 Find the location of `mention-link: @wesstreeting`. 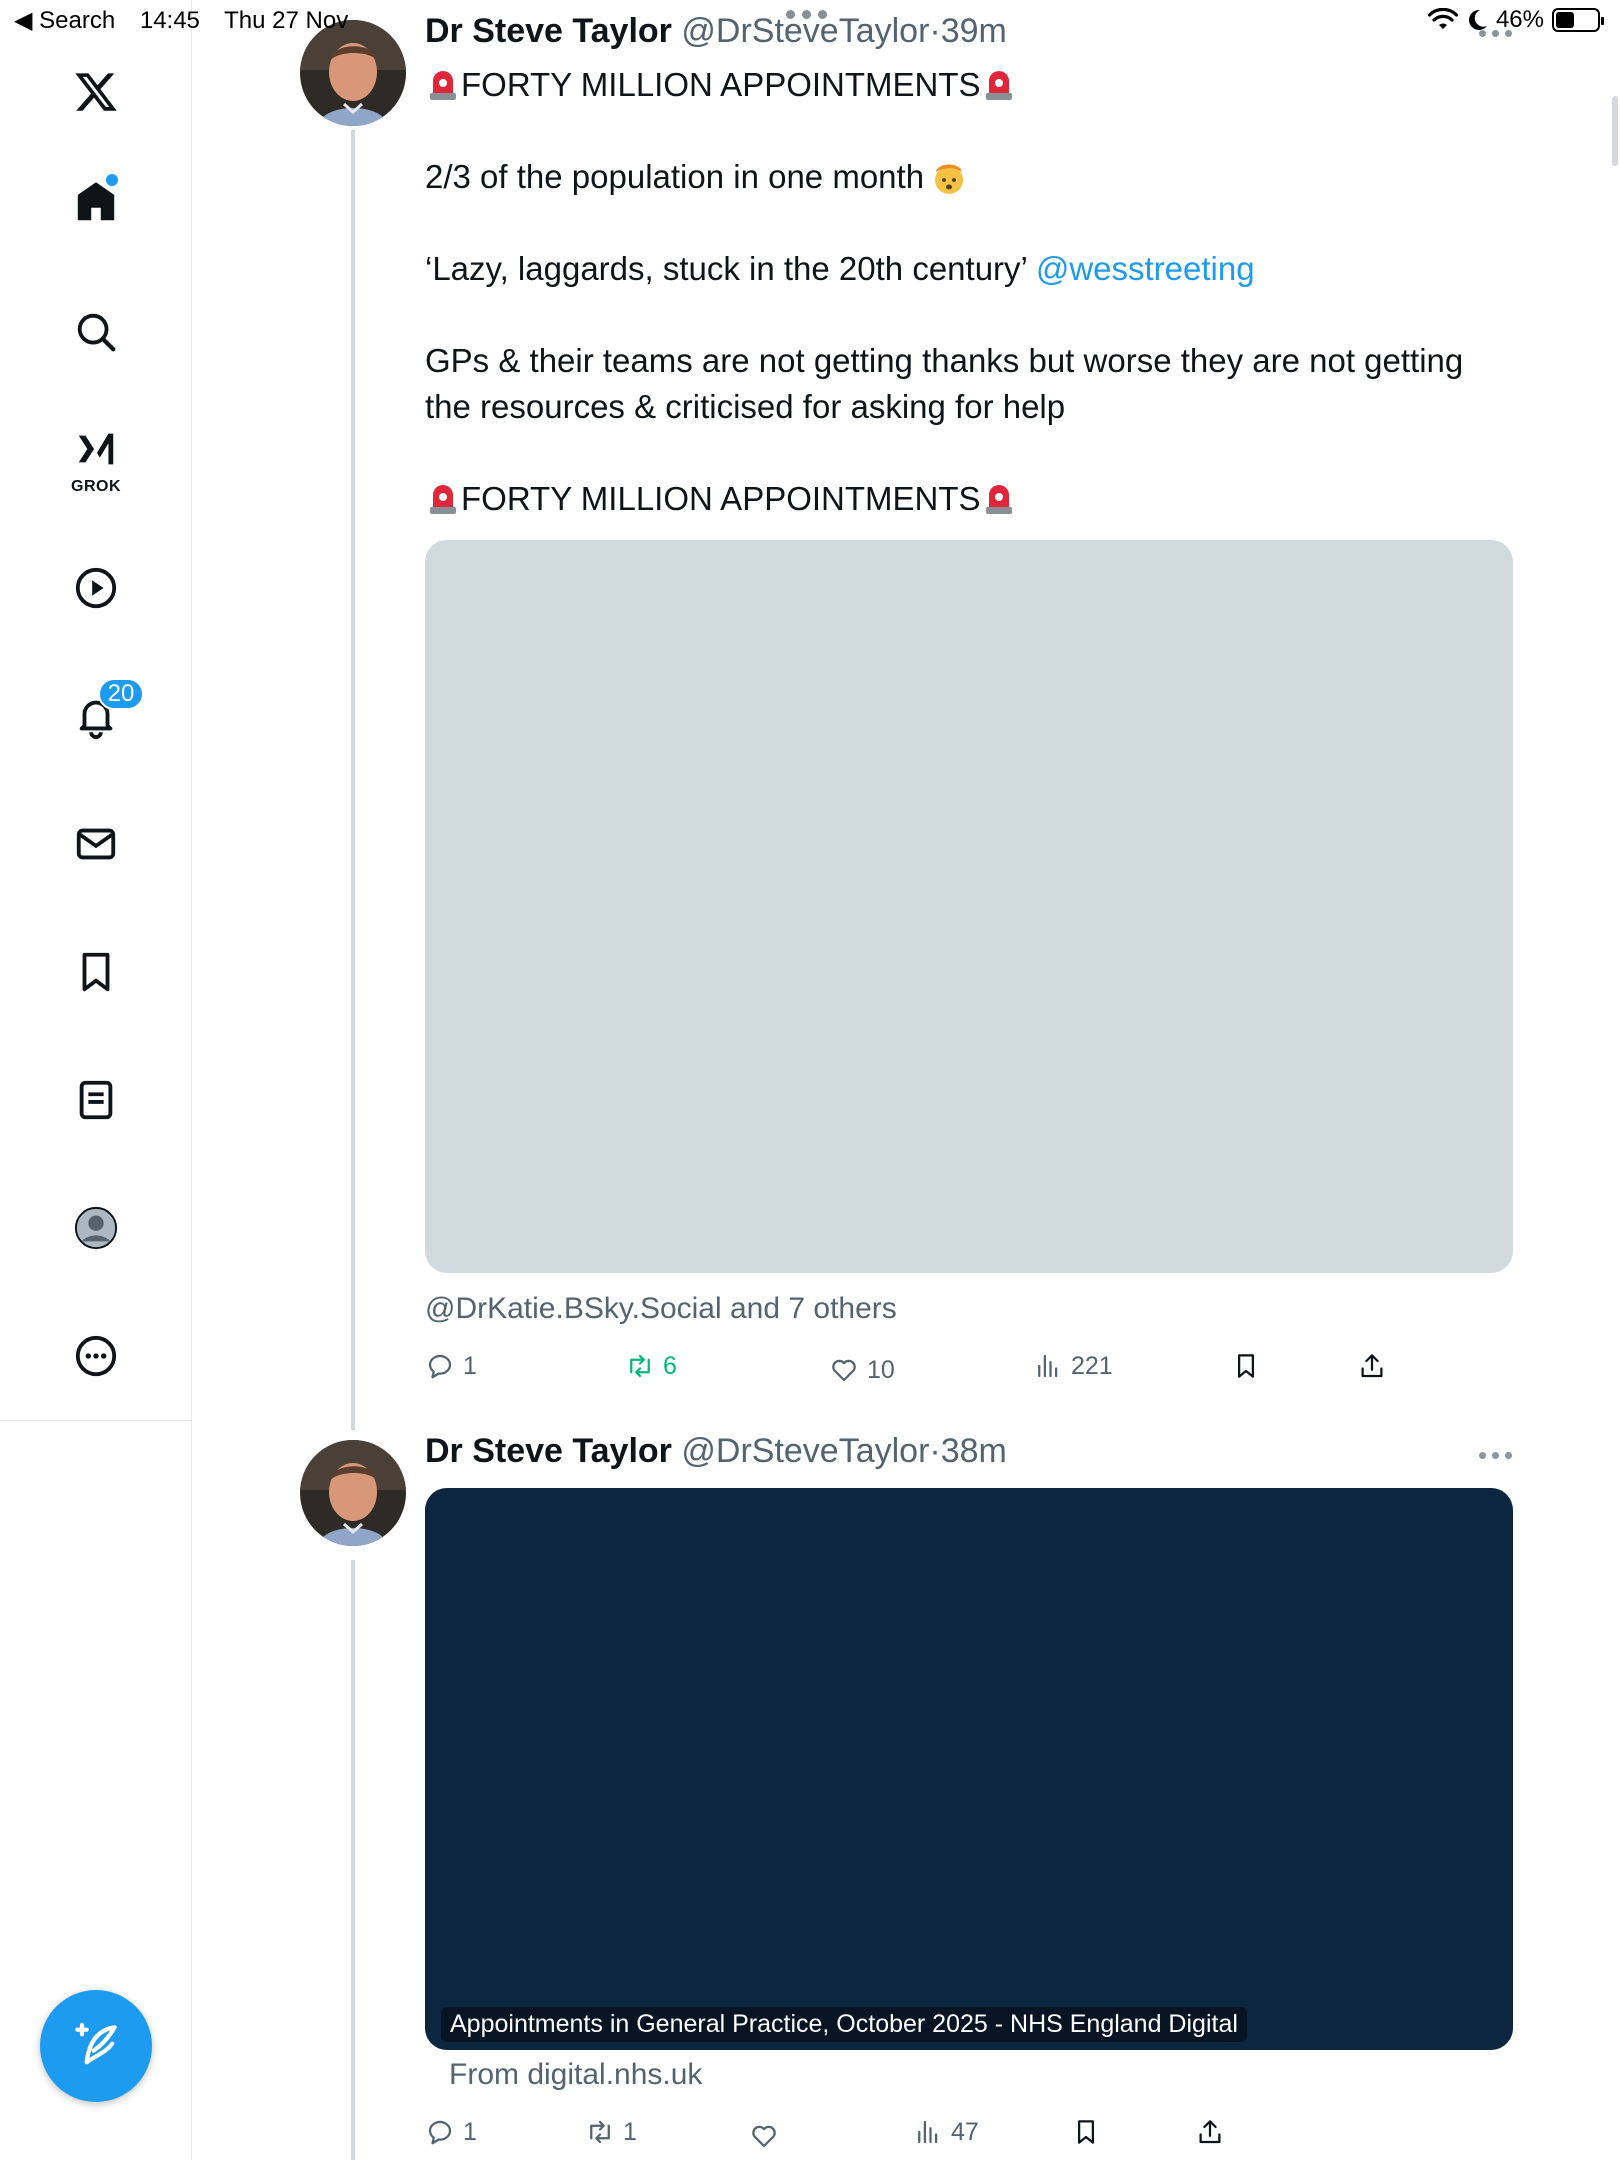

mention-link: @wesstreeting is located at coordinates (1145, 268).